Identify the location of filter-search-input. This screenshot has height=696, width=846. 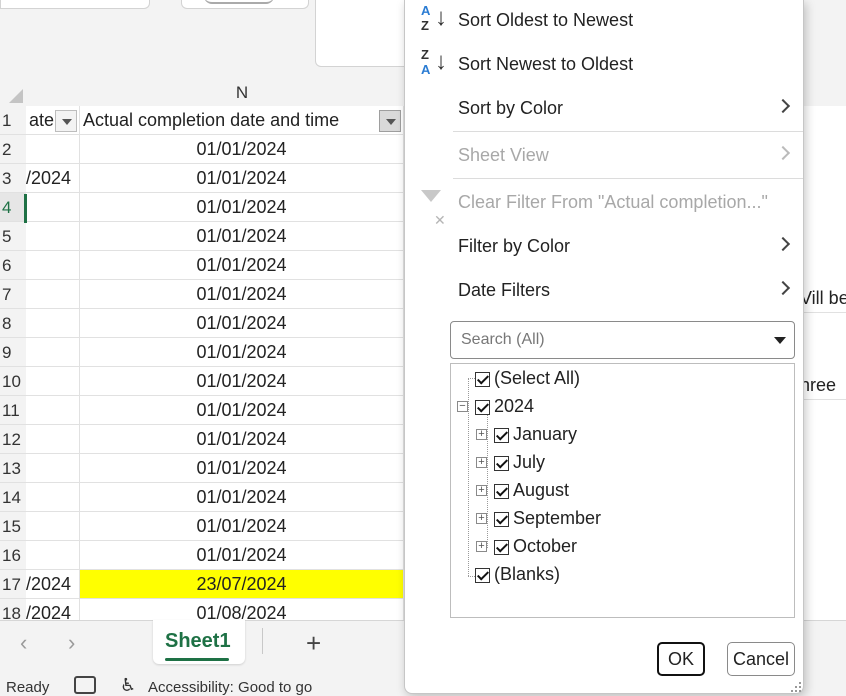
(609, 340).